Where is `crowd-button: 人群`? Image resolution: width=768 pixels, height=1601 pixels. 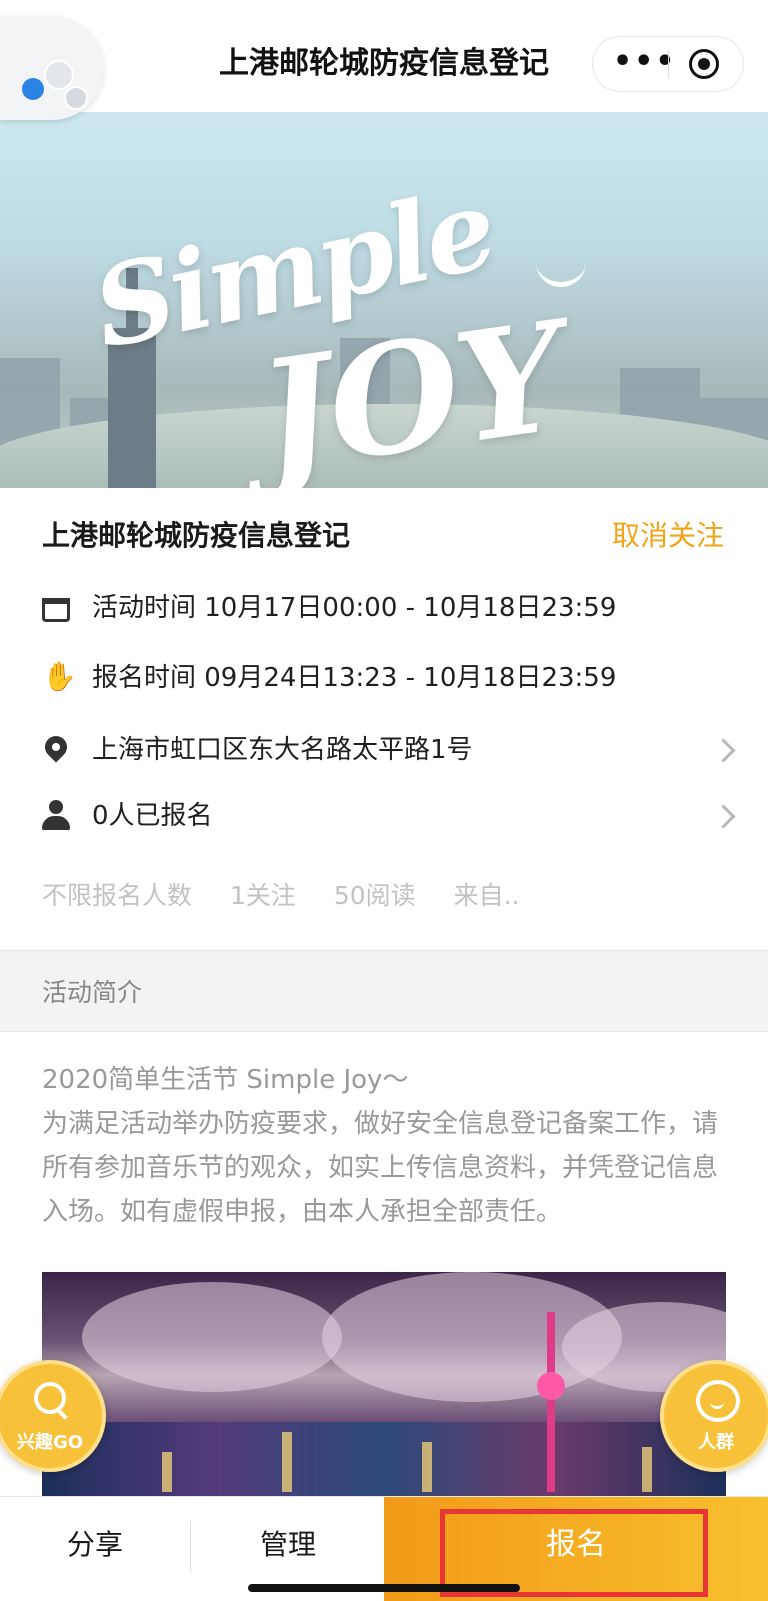
crowd-button: 人群 is located at coordinates (714, 1416).